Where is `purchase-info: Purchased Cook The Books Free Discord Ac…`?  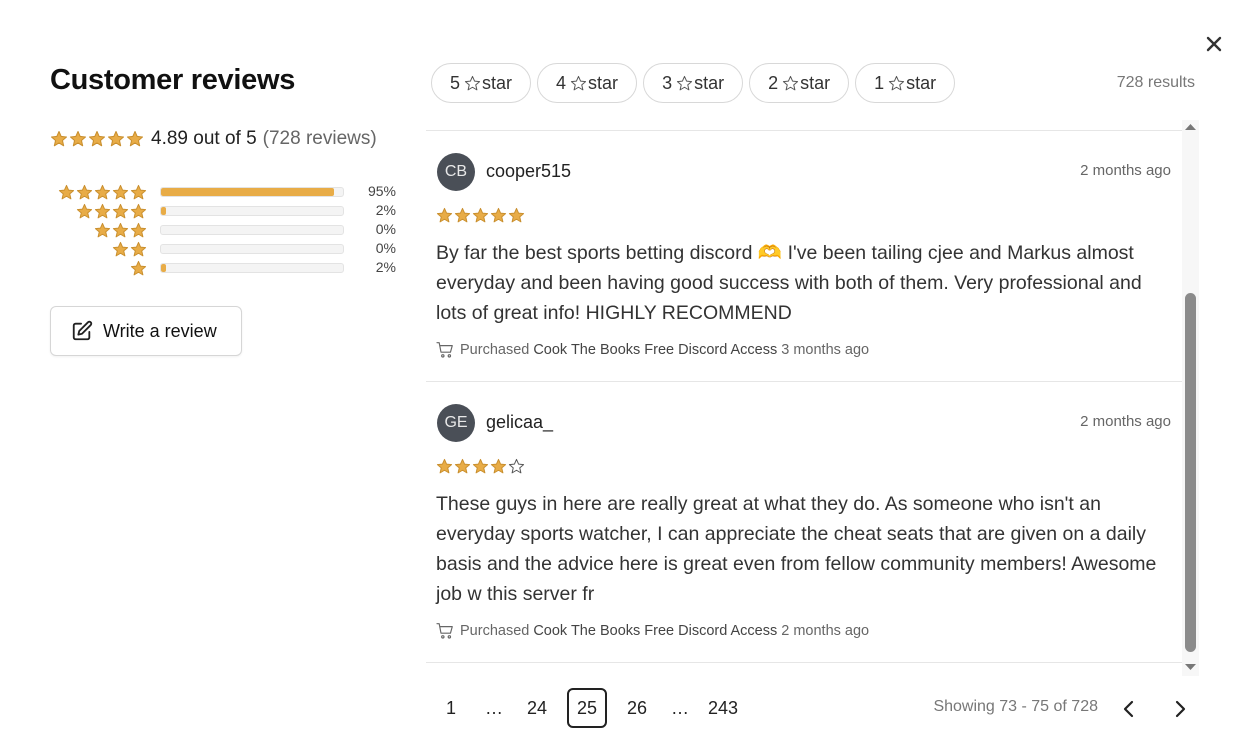 purchase-info: Purchased Cook The Books Free Discord Ac… is located at coordinates (652, 631).